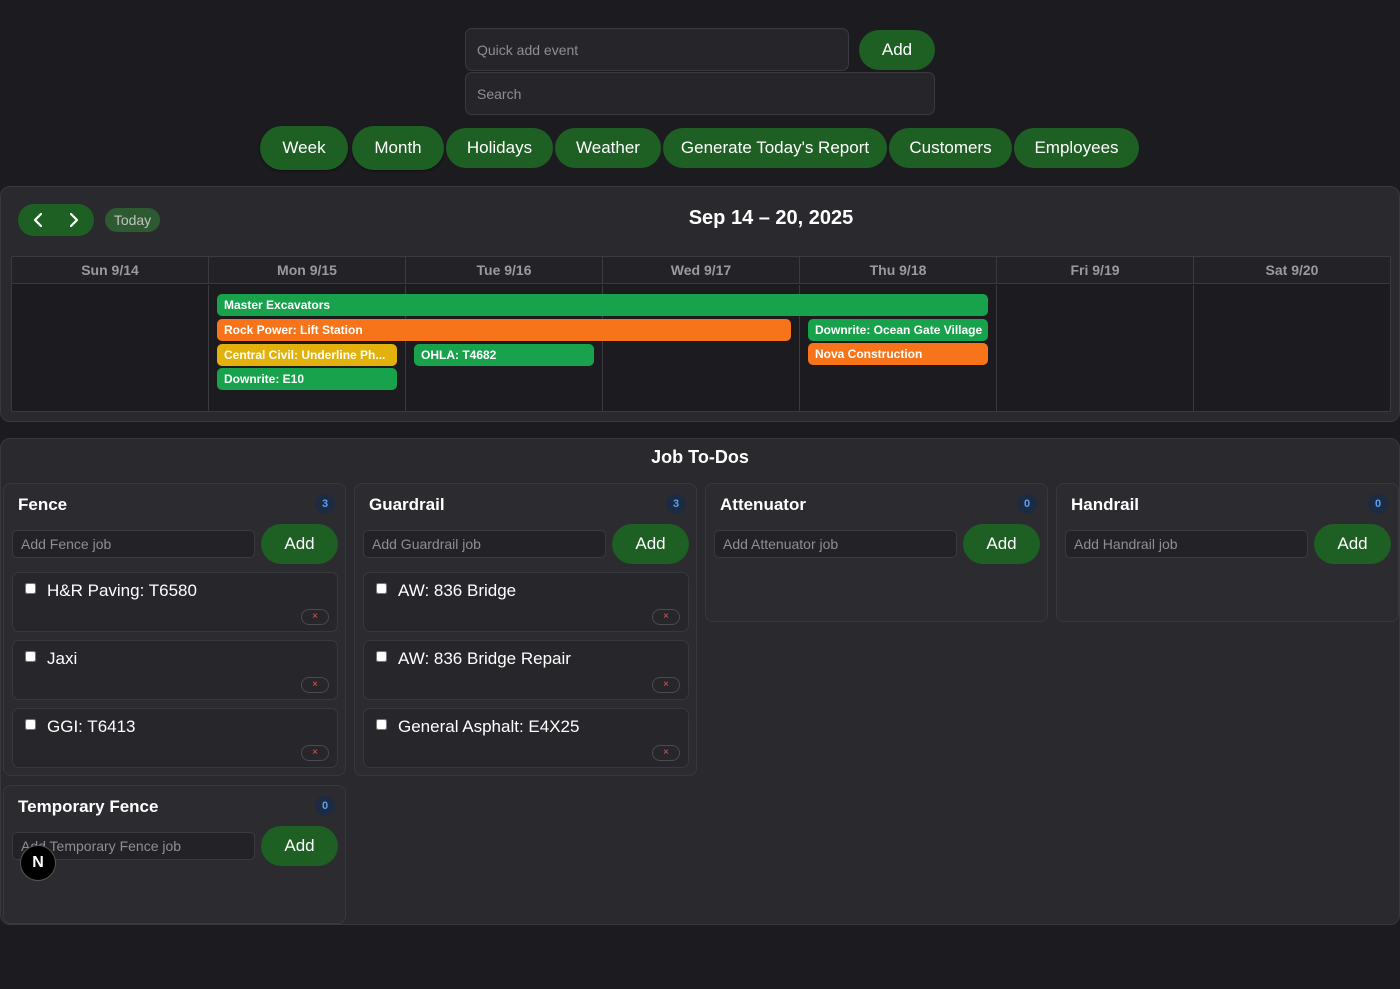  I want to click on todo-card: AW: 836 Bridge ×, so click(526, 602).